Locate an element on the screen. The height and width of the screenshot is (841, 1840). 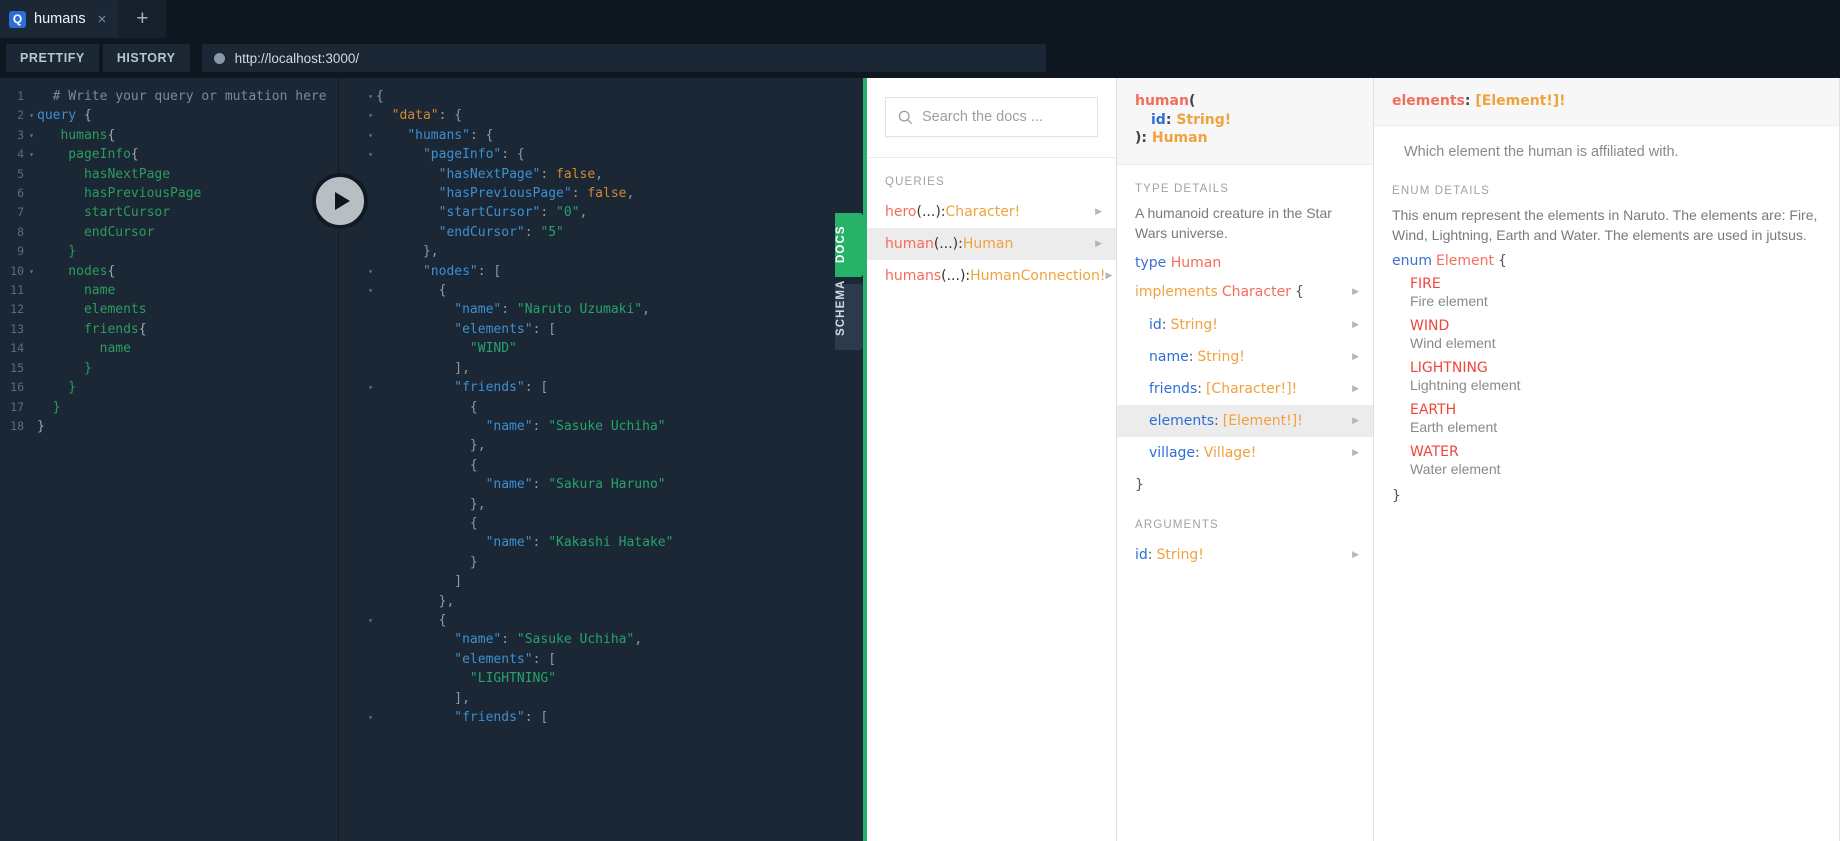
code-token: endCursor is located at coordinates (96, 232).